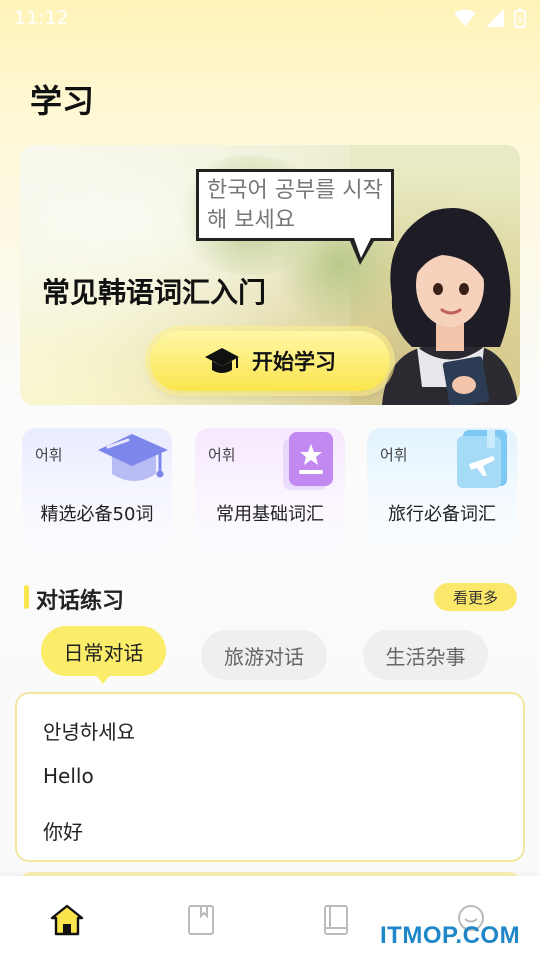  I want to click on nav-book, so click(336, 920).